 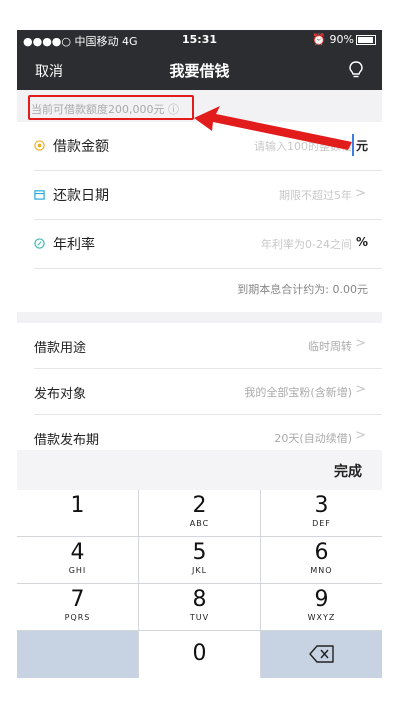 I want to click on rate-unit: %, so click(x=361, y=242).